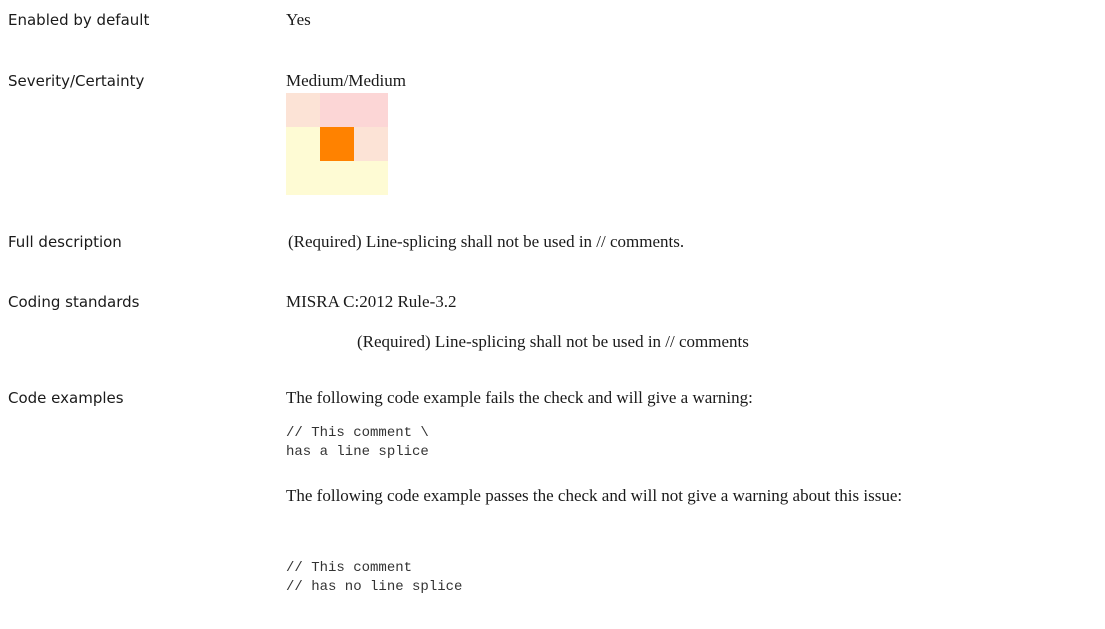  I want to click on severity-certainty-value: Medium/Medium, so click(346, 80).